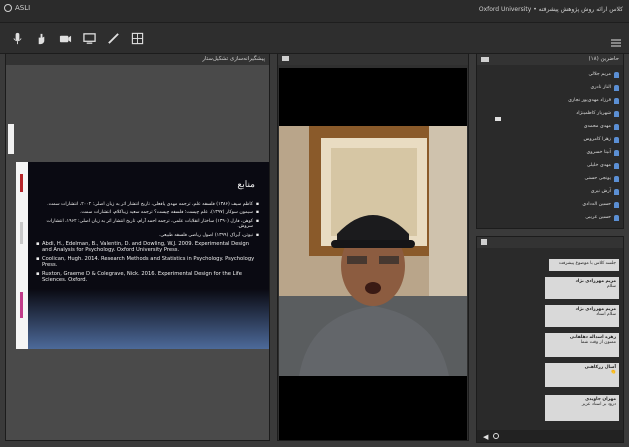  Describe the element at coordinates (582, 288) in the screenshot. I see `chat-message: مریم مهرزادی نژاد سلام` at that location.